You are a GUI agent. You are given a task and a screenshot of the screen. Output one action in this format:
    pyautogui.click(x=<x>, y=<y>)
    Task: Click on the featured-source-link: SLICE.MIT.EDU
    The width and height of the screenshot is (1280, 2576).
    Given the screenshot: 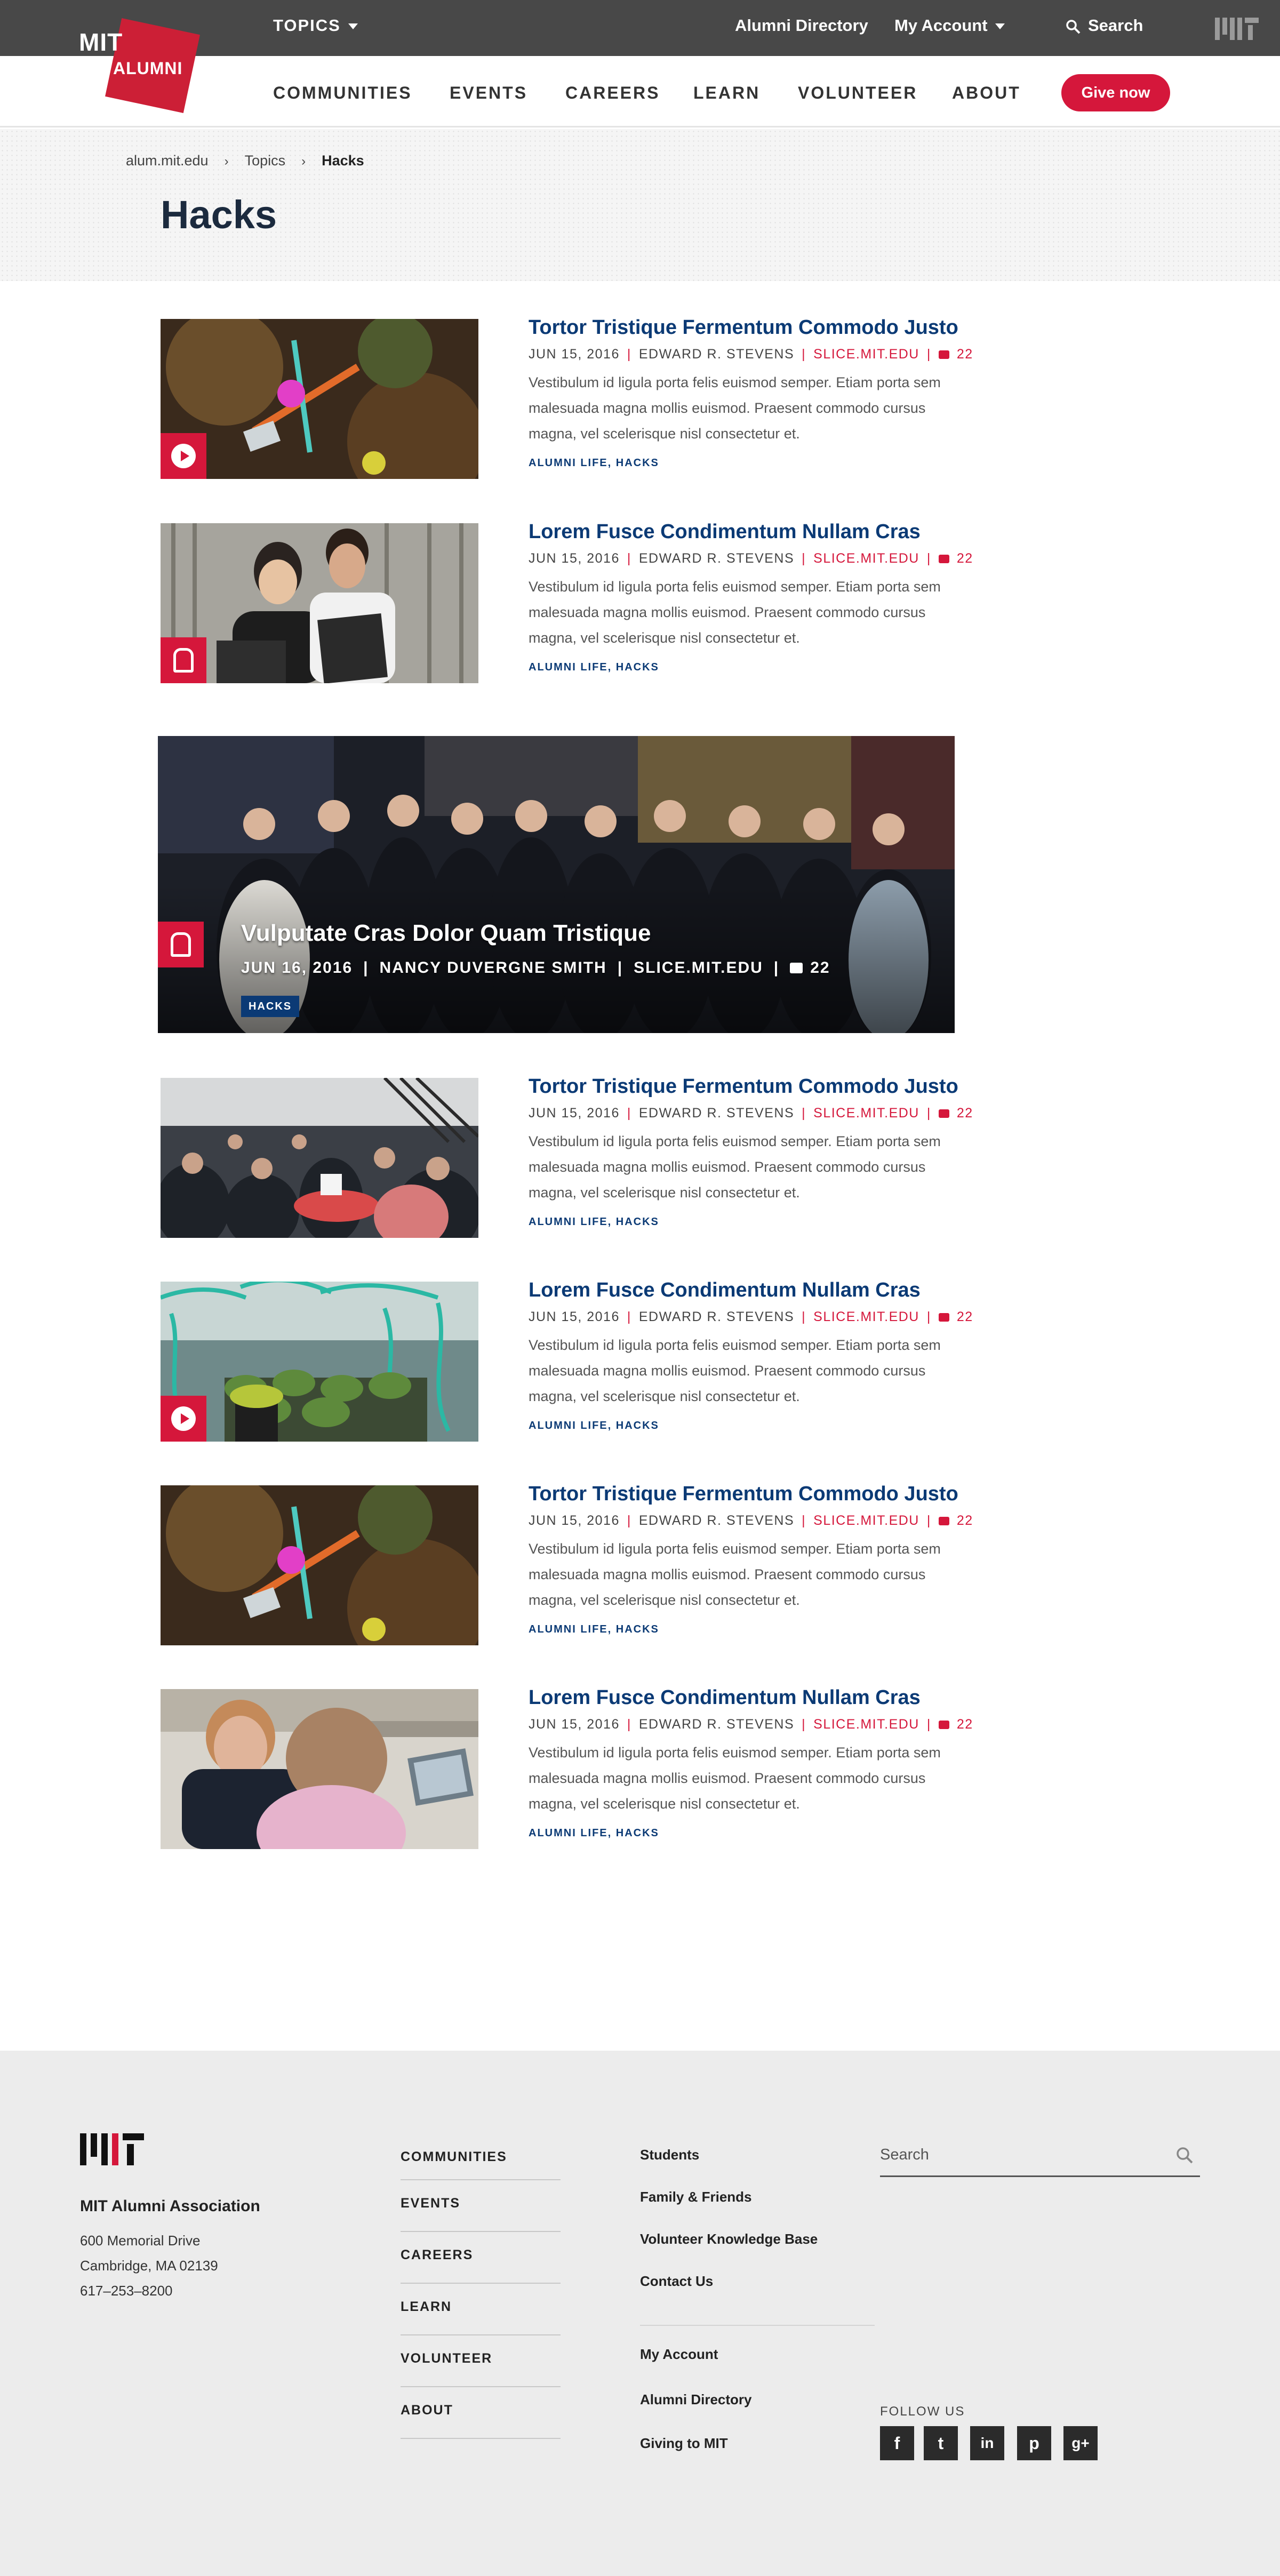 What is the action you would take?
    pyautogui.click(x=698, y=968)
    